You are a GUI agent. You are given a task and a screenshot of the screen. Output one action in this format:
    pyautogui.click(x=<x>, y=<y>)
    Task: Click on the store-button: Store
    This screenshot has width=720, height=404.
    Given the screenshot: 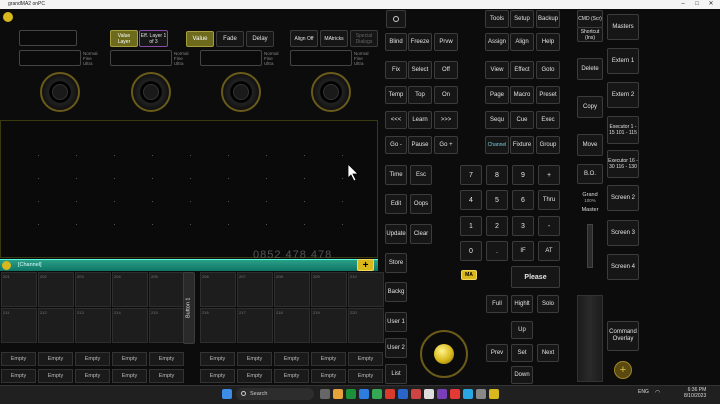 What is the action you would take?
    pyautogui.click(x=396, y=263)
    